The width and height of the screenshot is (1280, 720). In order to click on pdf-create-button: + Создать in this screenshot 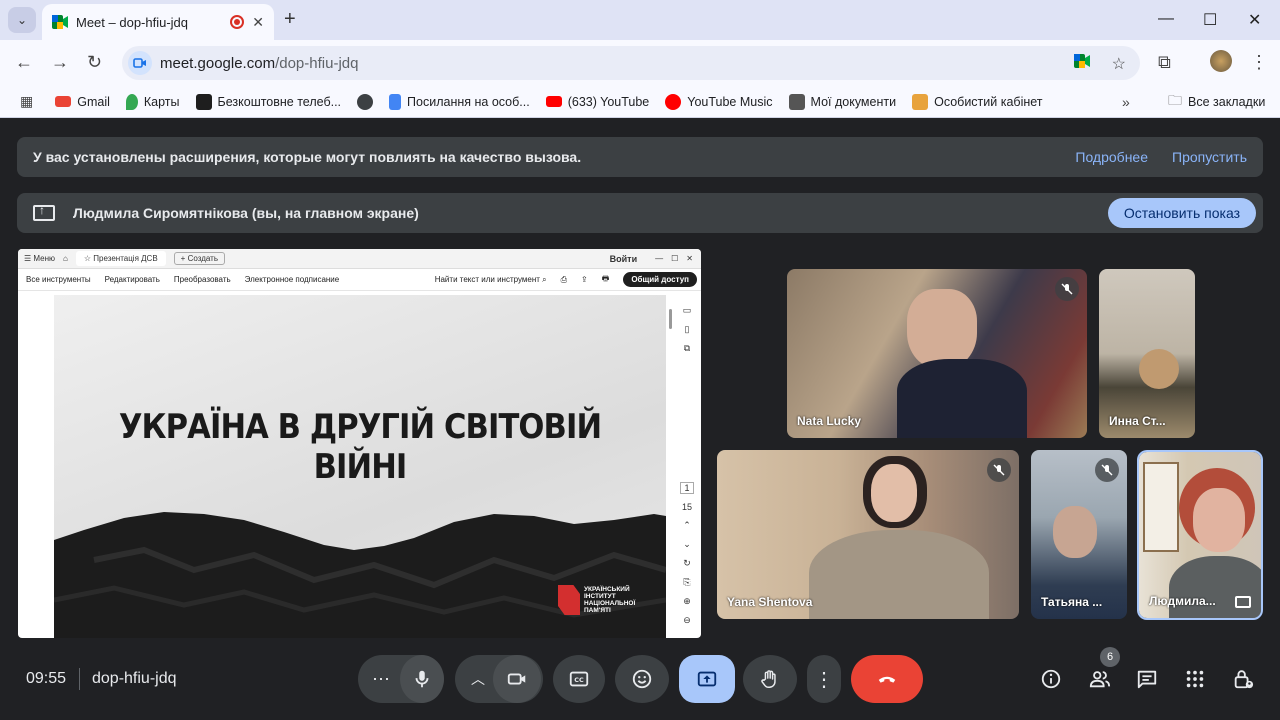, I will do `click(199, 258)`.